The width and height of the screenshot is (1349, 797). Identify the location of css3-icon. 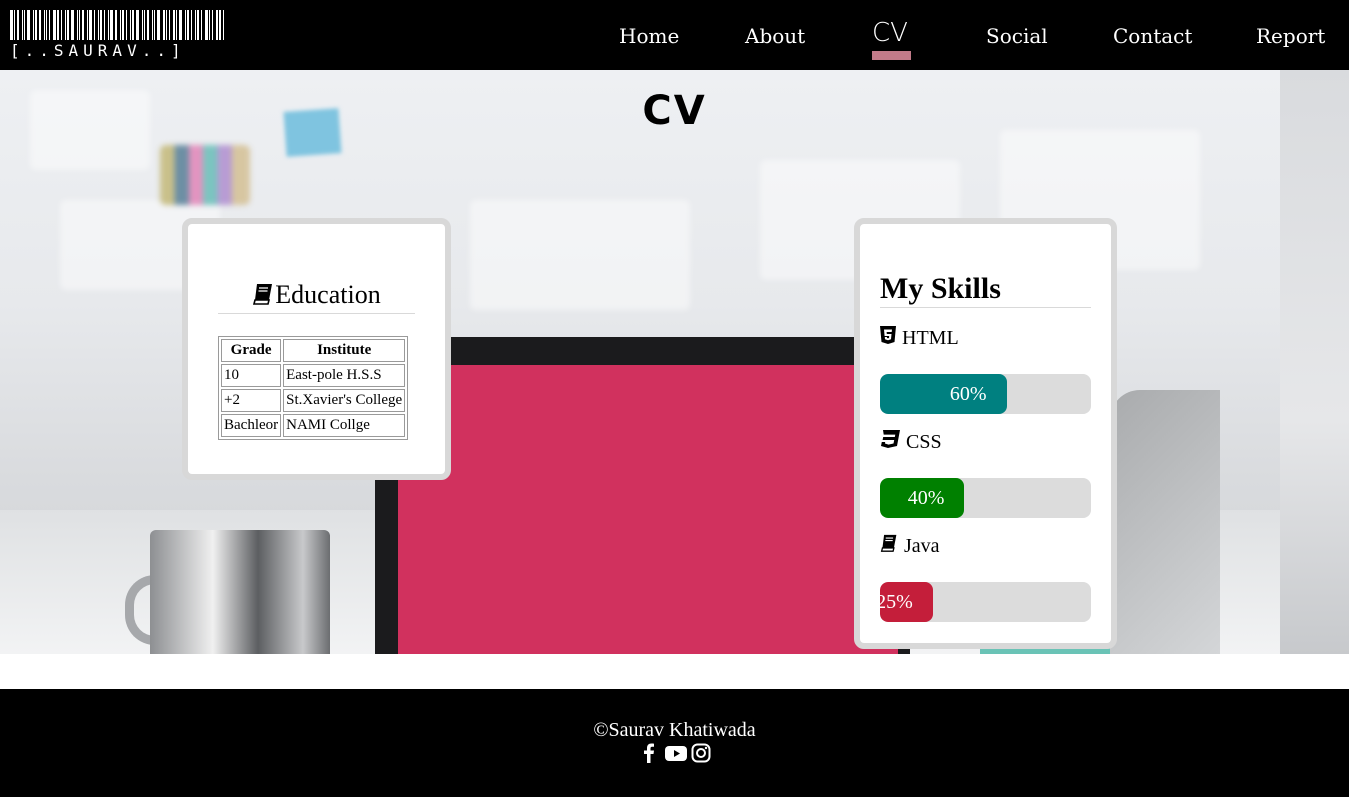
(893, 442).